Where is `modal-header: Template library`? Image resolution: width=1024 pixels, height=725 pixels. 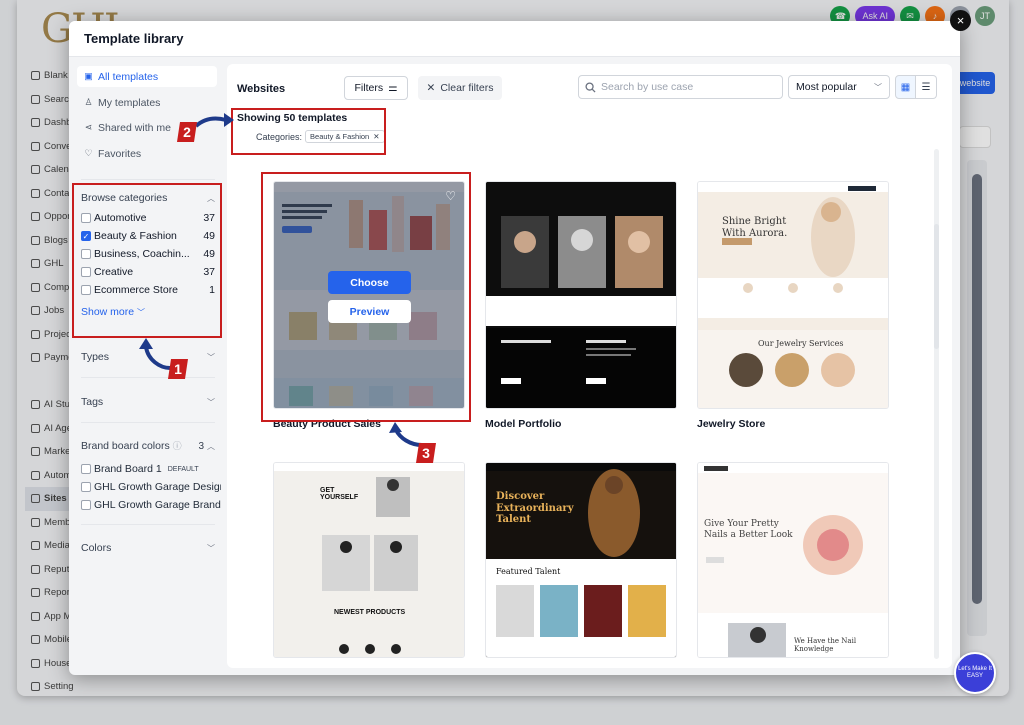 modal-header: Template library is located at coordinates (514, 39).